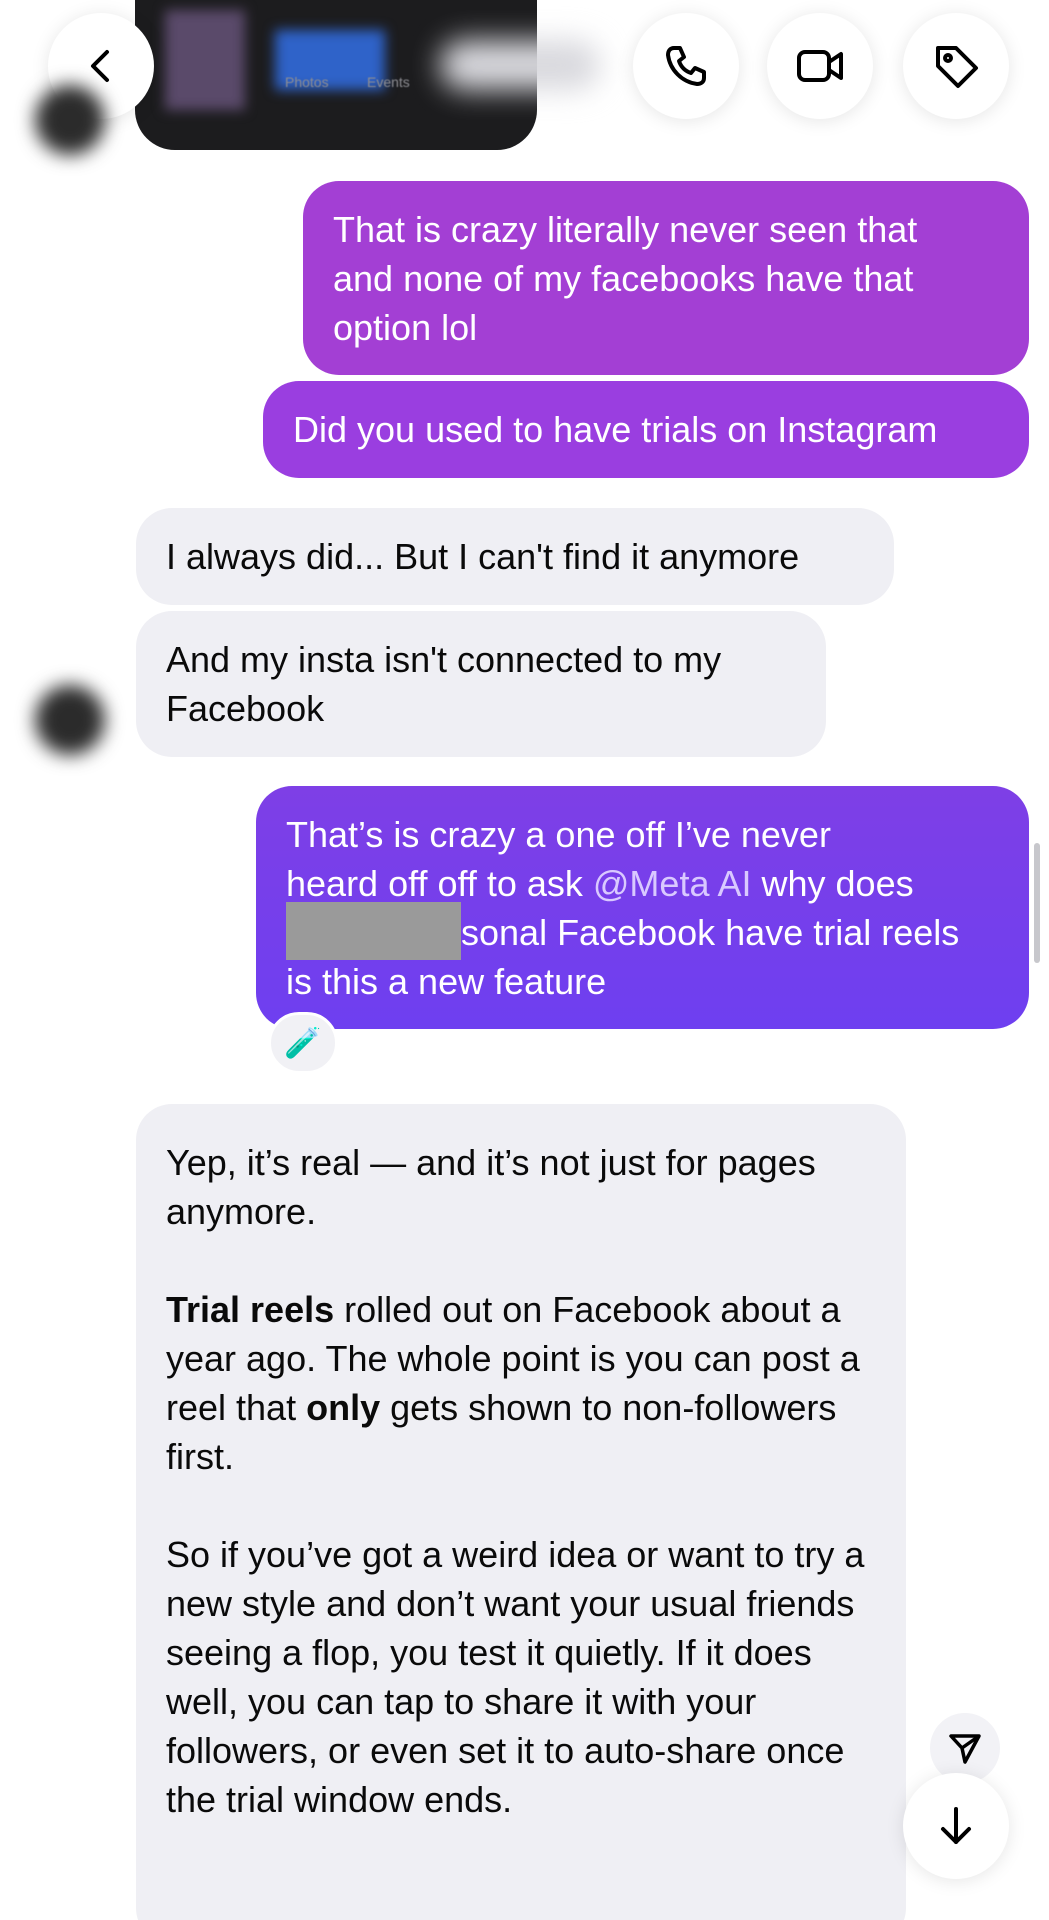 The height and width of the screenshot is (1920, 1049). Describe the element at coordinates (388, 82) in the screenshot. I see `shared-preview-tab-events: Events` at that location.